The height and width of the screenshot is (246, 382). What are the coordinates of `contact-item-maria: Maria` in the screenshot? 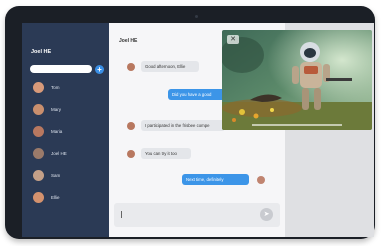 It's located at (68, 132).